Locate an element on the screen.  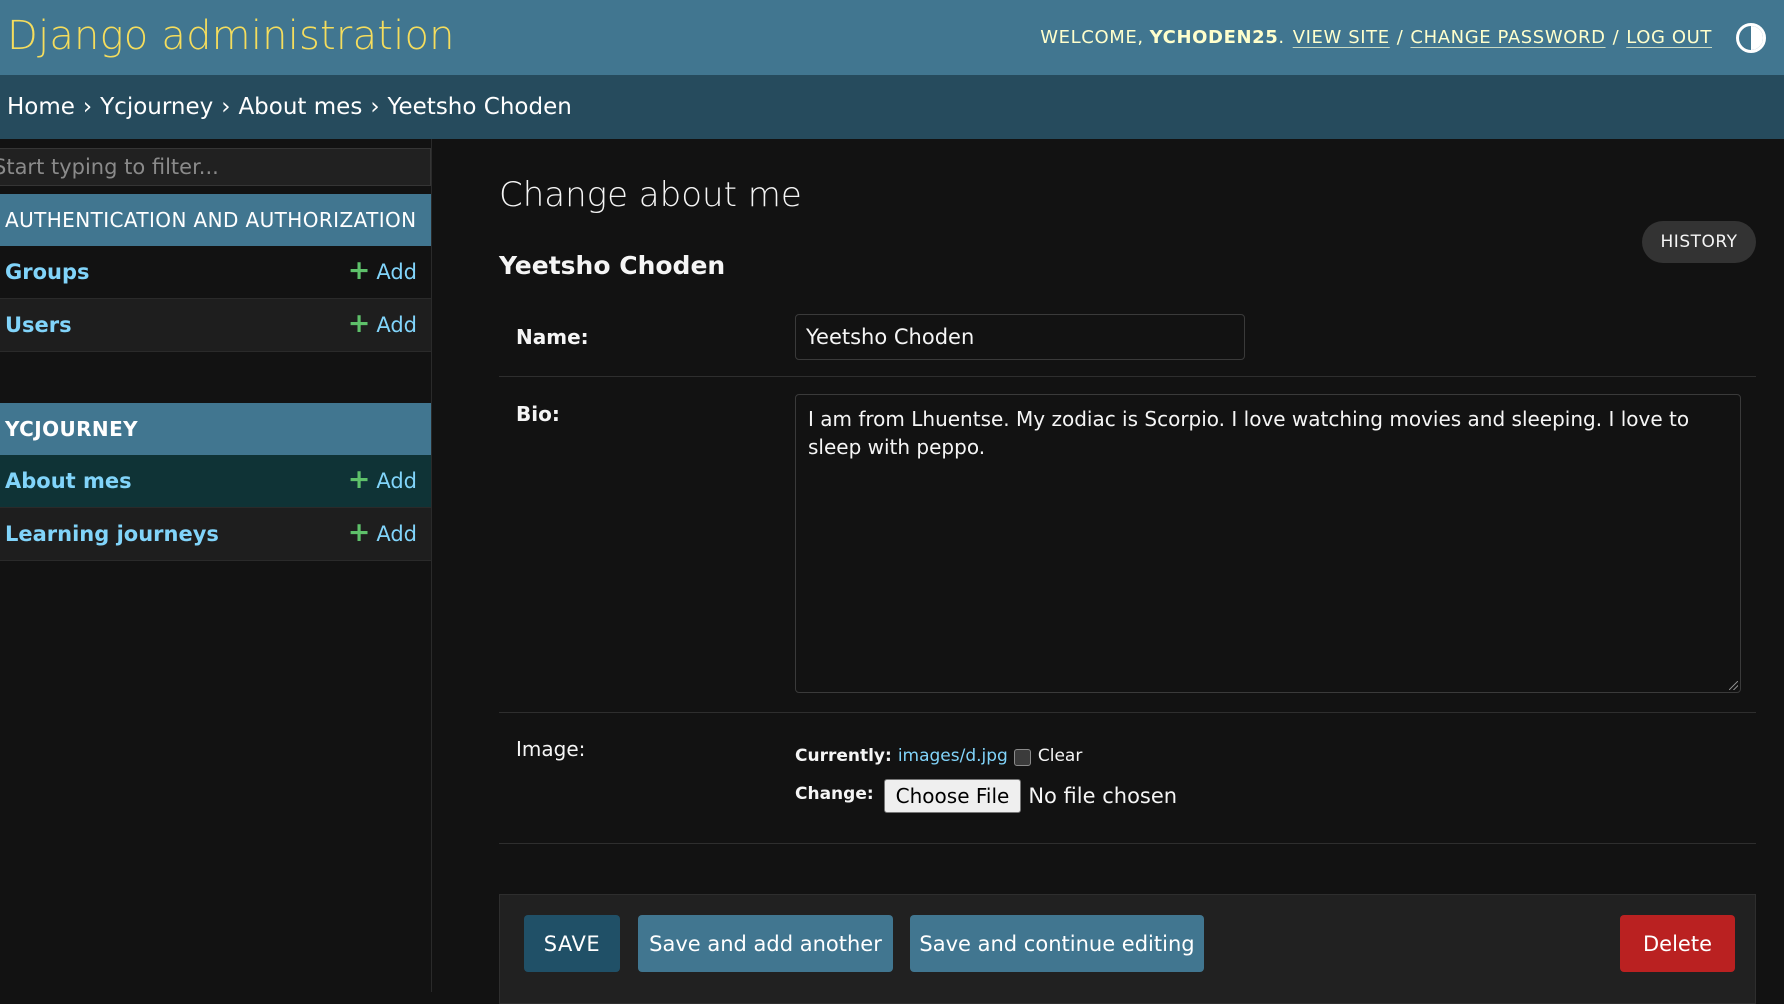
object-title: Yeetsho Choden is located at coordinates (612, 265).